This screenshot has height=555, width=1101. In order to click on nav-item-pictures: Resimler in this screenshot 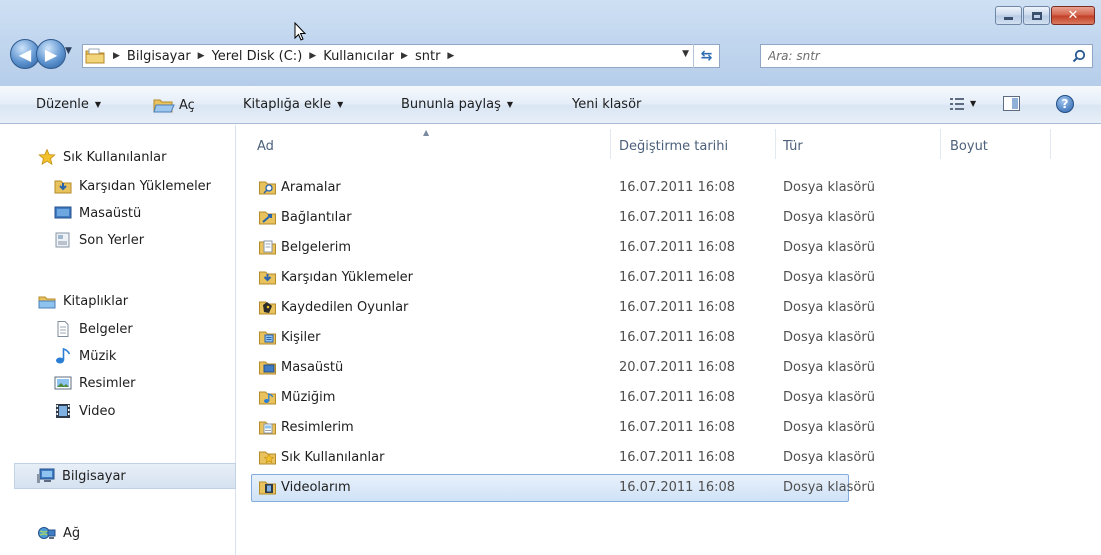, I will do `click(94, 383)`.